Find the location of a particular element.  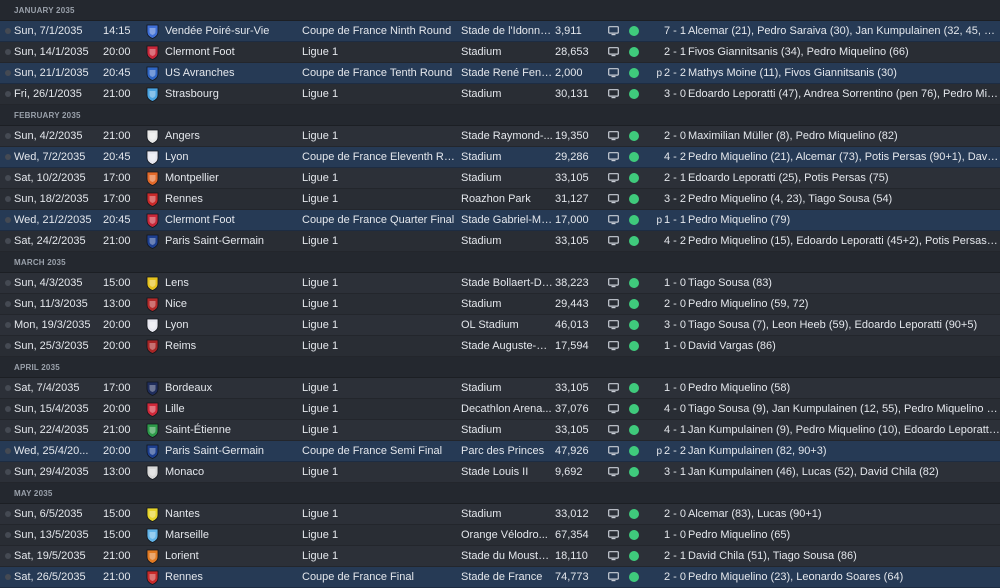

opponent-link: Strasbourg is located at coordinates (231, 94).